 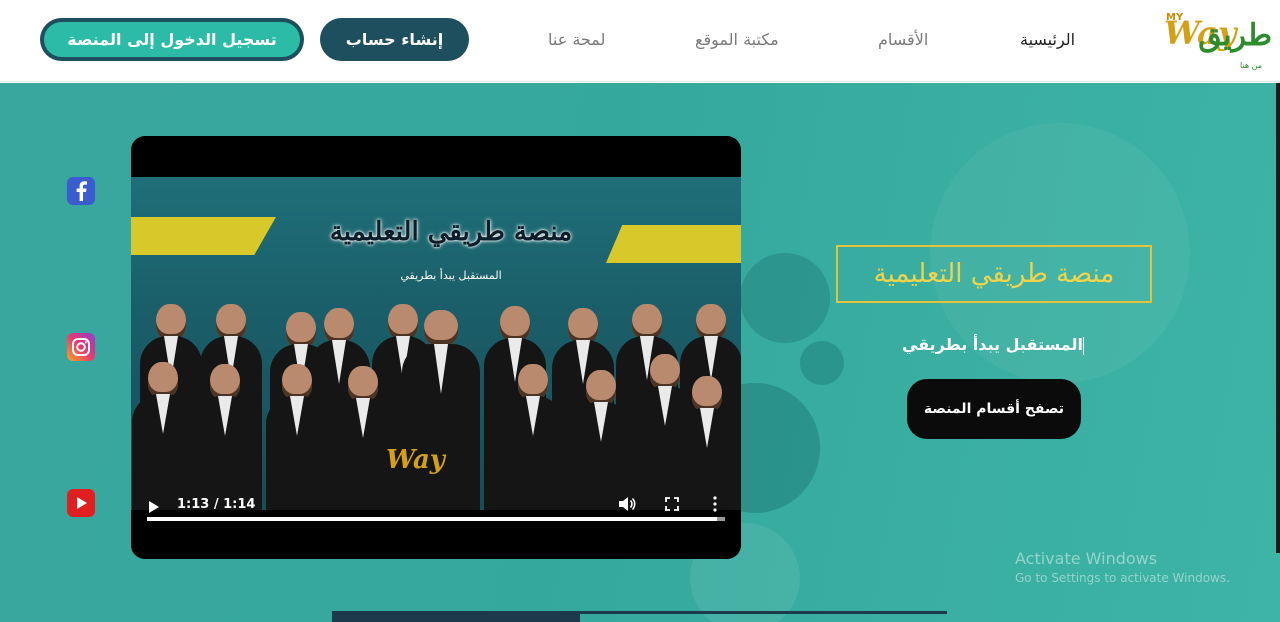 What do you see at coordinates (81, 191) in the screenshot?
I see `facebook-icon` at bounding box center [81, 191].